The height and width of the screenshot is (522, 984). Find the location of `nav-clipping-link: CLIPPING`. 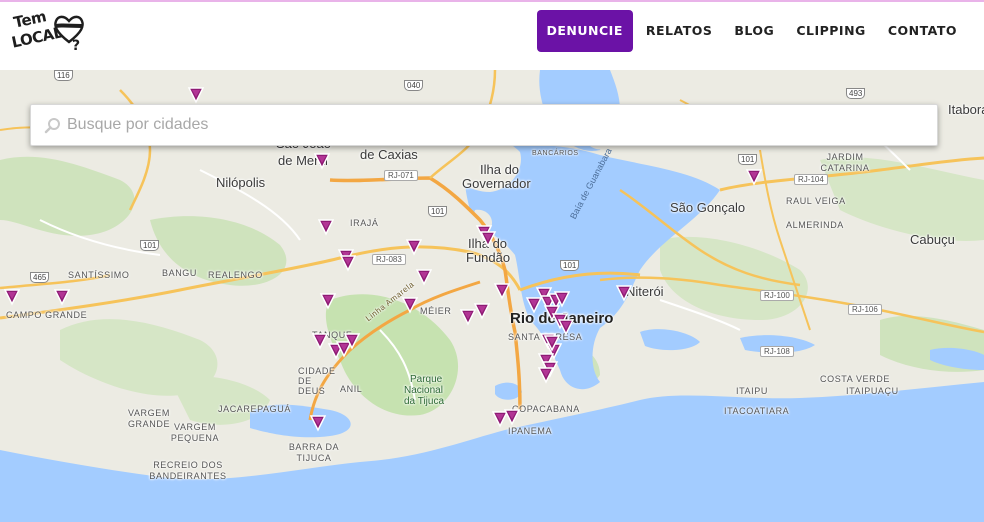

nav-clipping-link: CLIPPING is located at coordinates (831, 31).